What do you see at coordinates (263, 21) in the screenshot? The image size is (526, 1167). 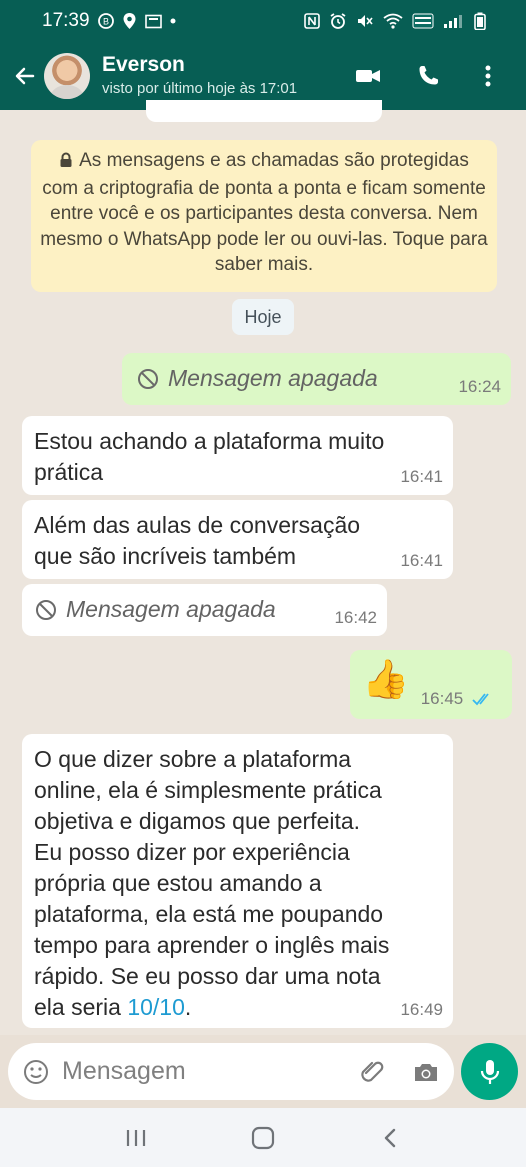 I see `status-bar: 17:39 B` at bounding box center [263, 21].